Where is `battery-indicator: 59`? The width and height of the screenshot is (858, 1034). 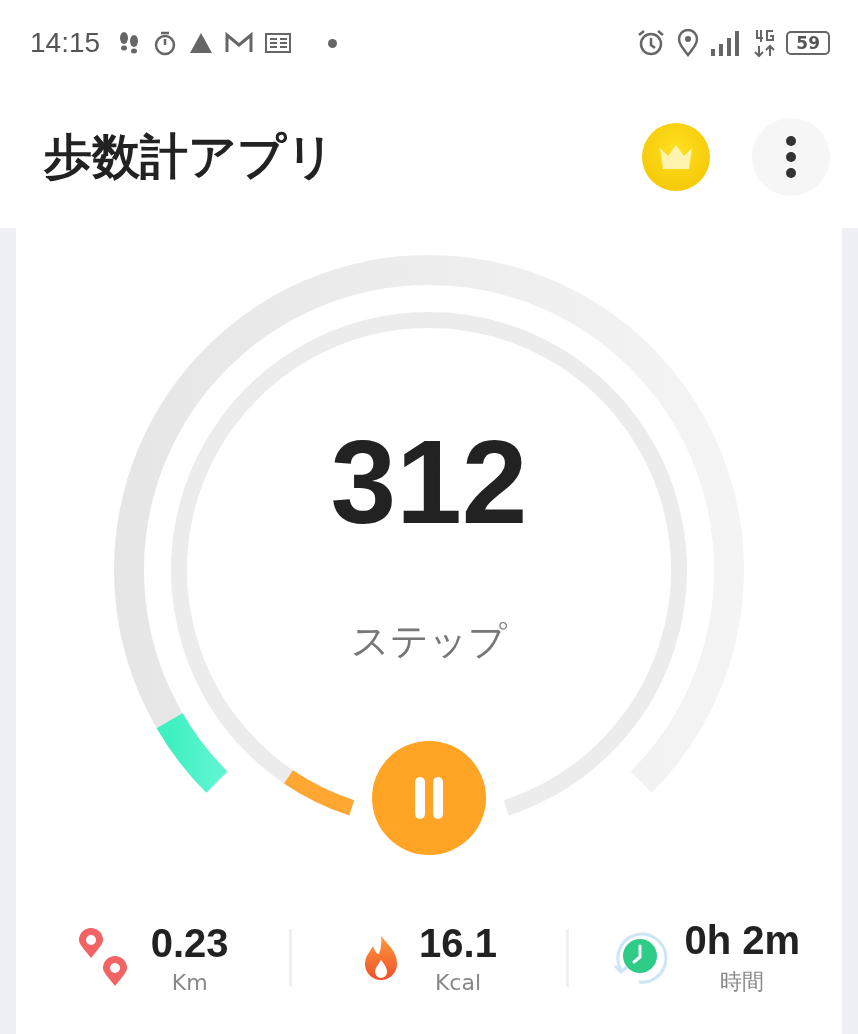
battery-indicator: 59 is located at coordinates (808, 43).